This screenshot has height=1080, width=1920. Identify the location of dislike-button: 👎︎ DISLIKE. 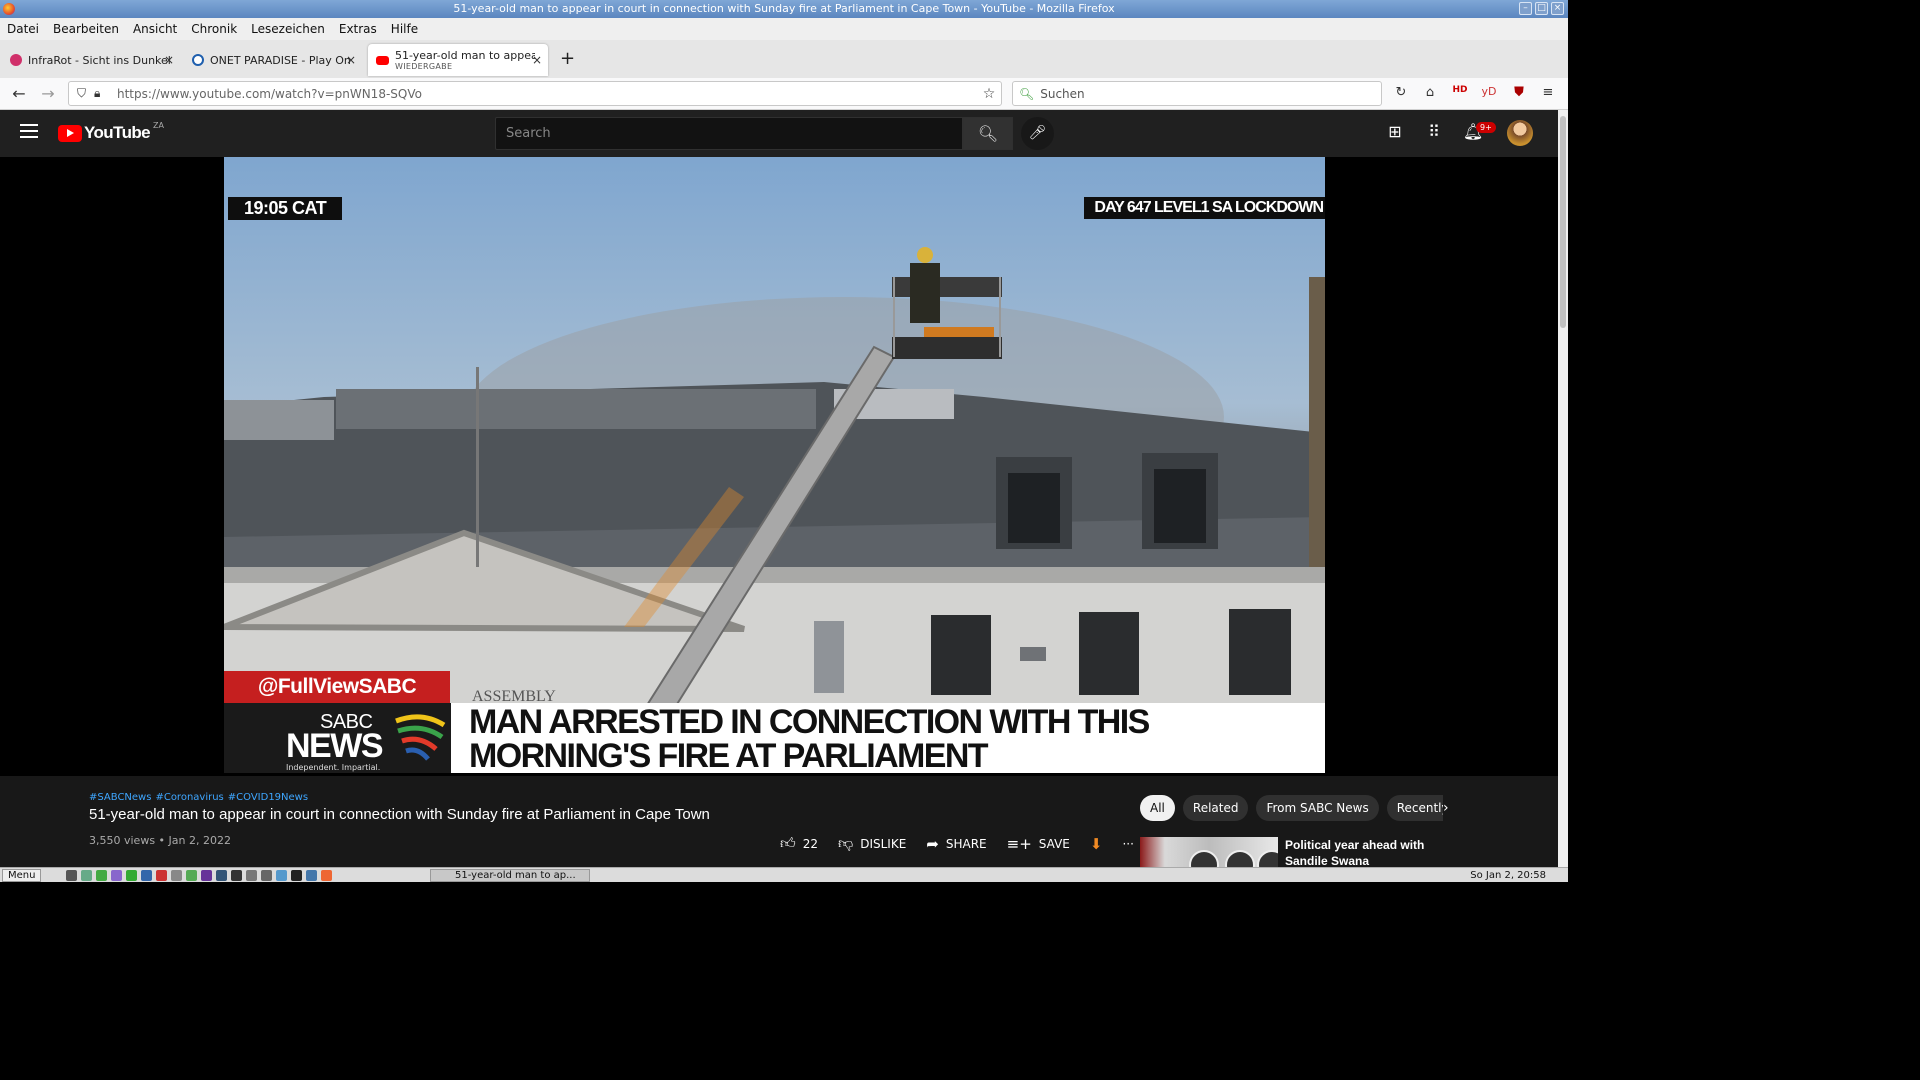
(872, 843).